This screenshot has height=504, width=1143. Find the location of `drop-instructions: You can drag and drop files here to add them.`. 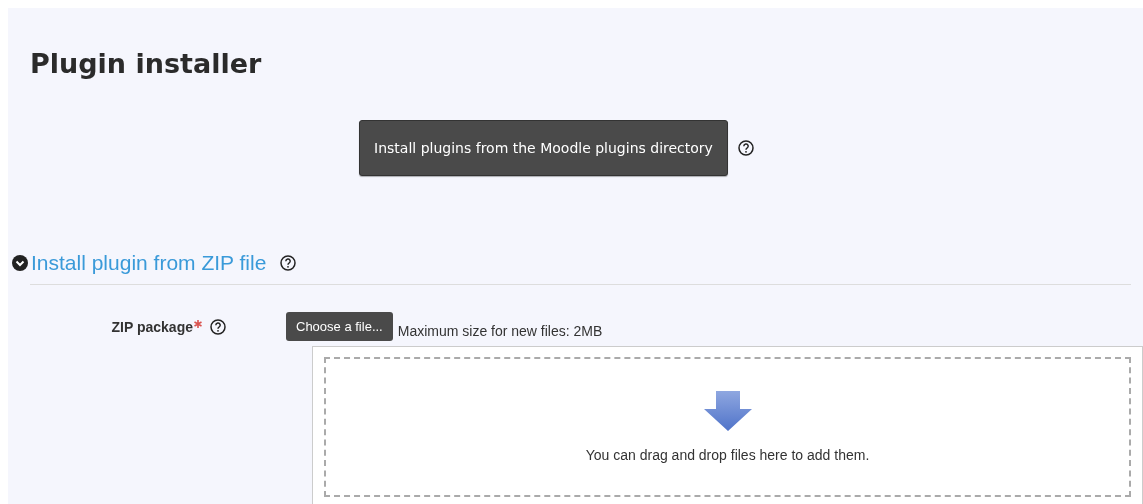

drop-instructions: You can drag and drop files here to add them. is located at coordinates (727, 455).